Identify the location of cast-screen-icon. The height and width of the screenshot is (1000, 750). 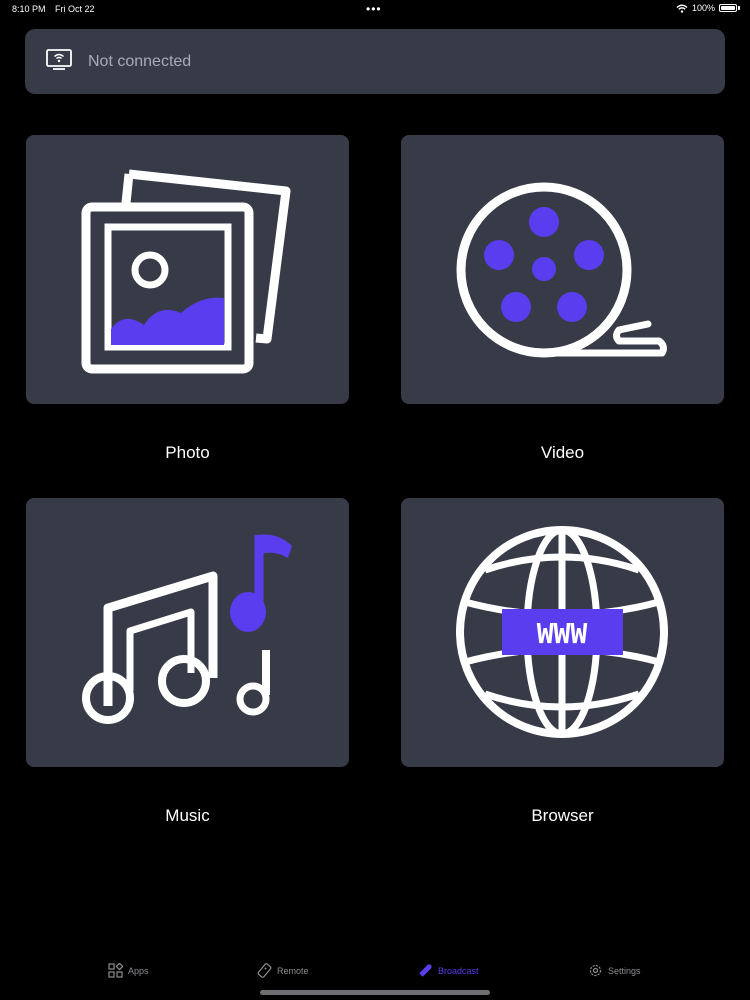
(59, 59).